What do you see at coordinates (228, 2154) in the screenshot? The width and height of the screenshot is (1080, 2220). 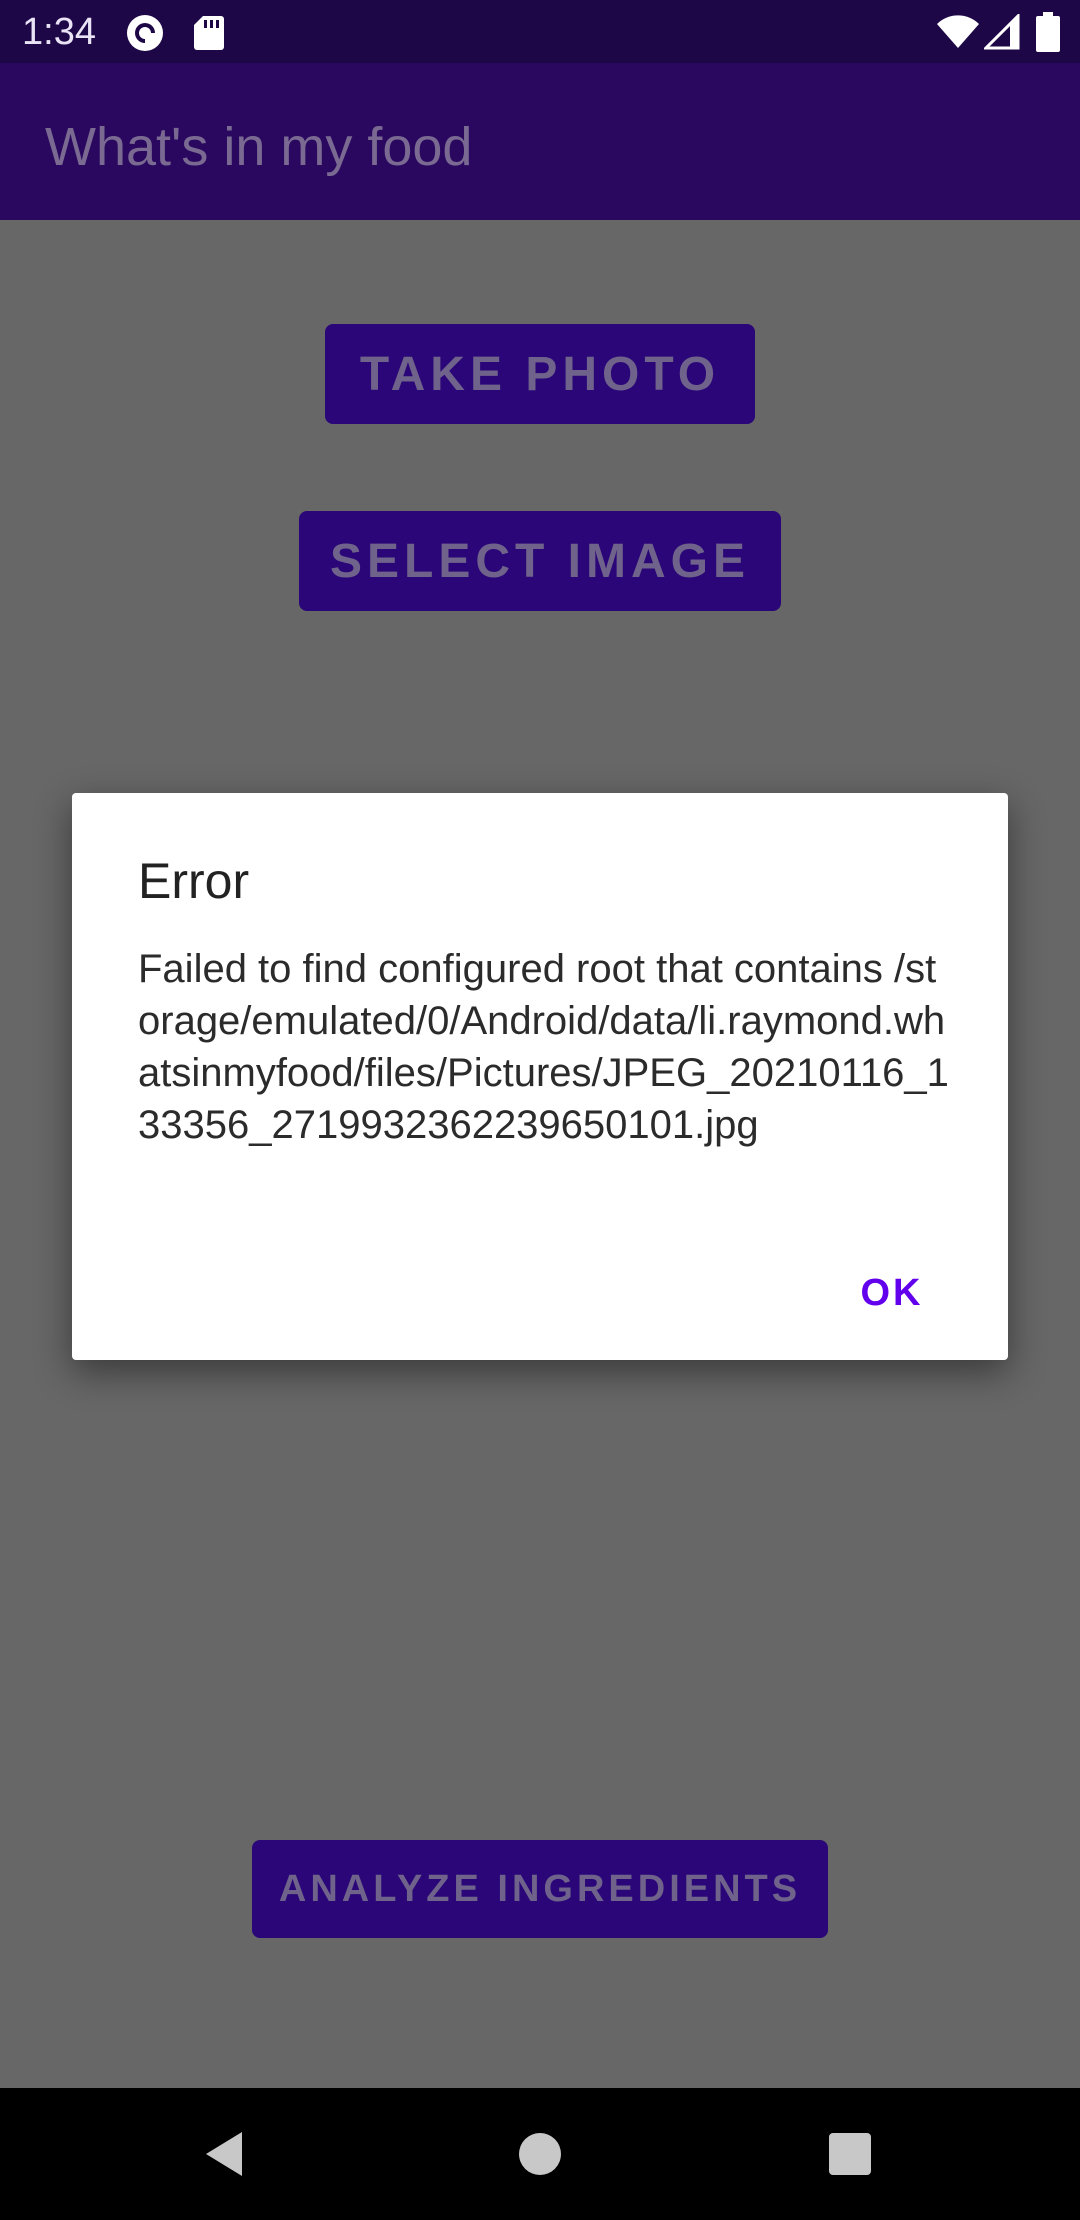 I see `back-icon` at bounding box center [228, 2154].